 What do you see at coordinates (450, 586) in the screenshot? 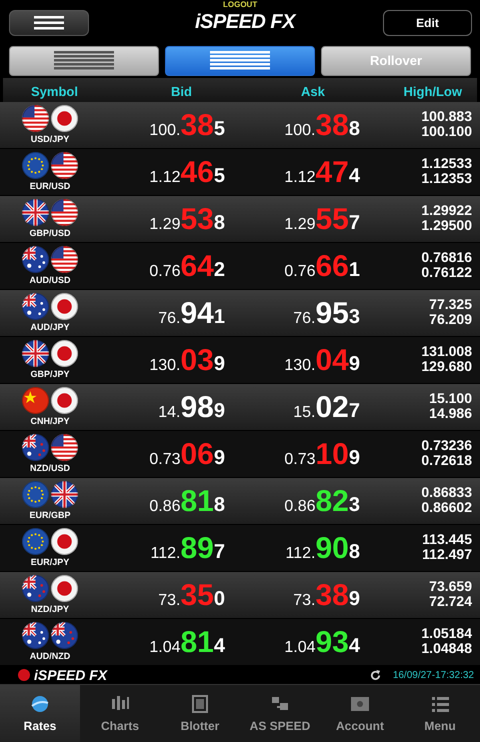
I see `high-price: 73.659` at bounding box center [450, 586].